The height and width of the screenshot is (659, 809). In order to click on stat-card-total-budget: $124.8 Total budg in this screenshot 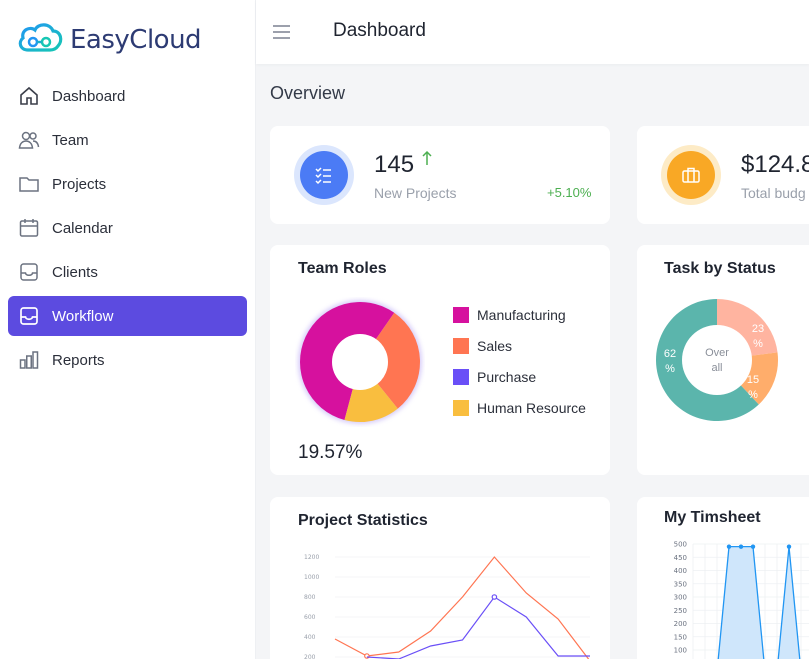, I will do `click(723, 175)`.